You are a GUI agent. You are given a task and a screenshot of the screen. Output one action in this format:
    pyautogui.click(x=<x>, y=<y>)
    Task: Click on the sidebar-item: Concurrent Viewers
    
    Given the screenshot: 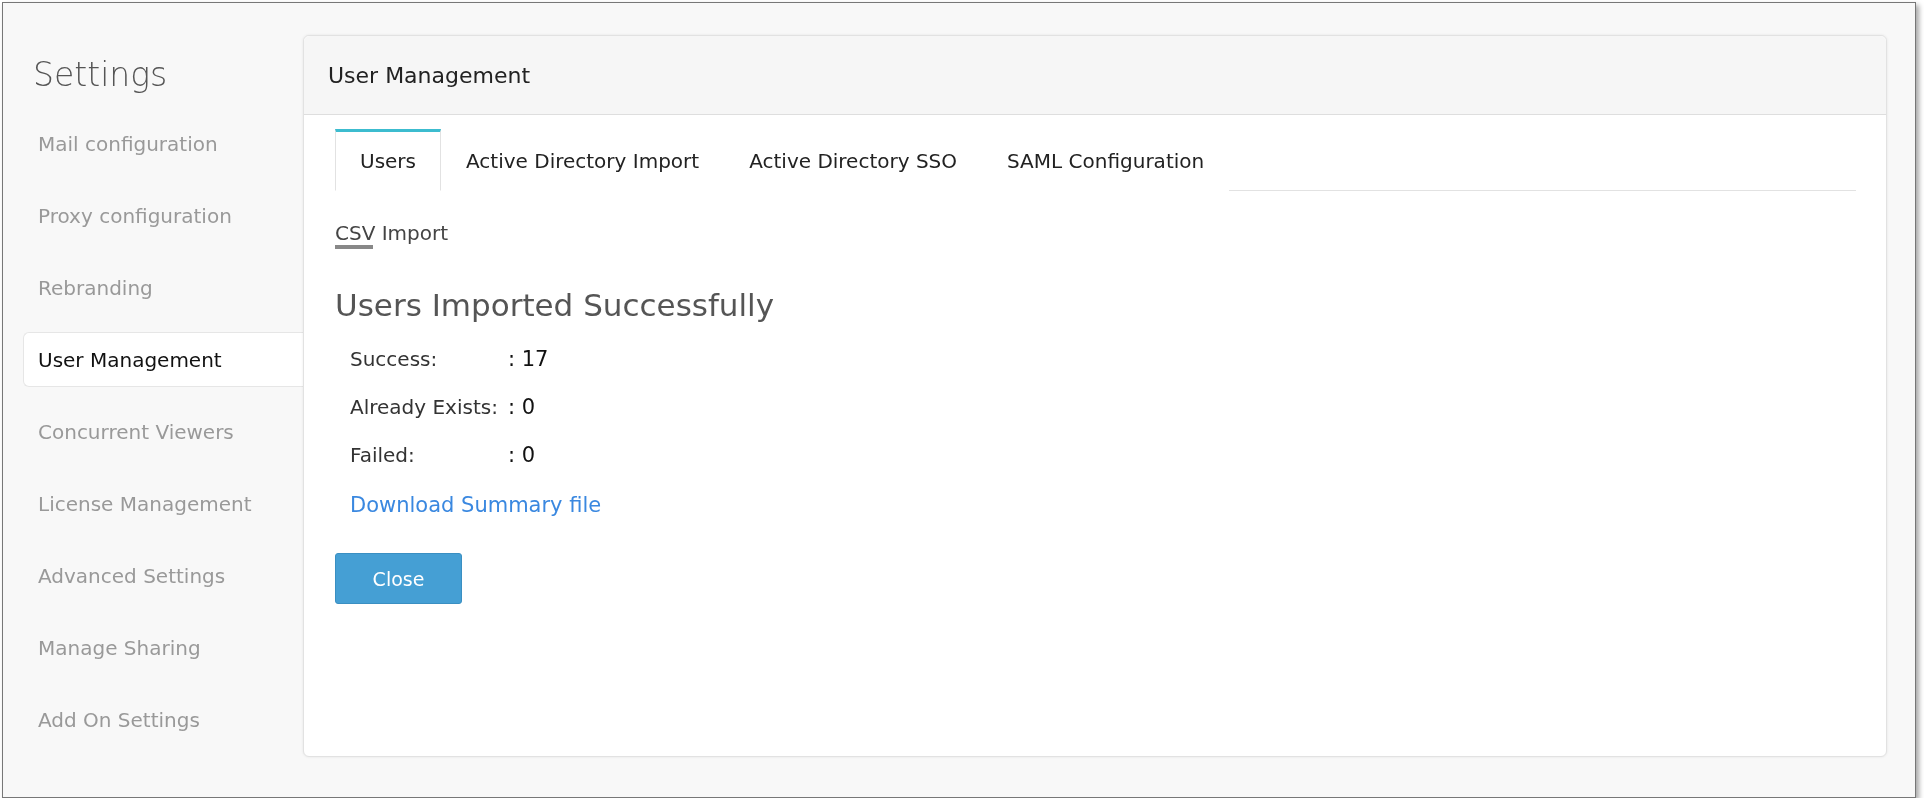 What is the action you would take?
    pyautogui.click(x=163, y=432)
    